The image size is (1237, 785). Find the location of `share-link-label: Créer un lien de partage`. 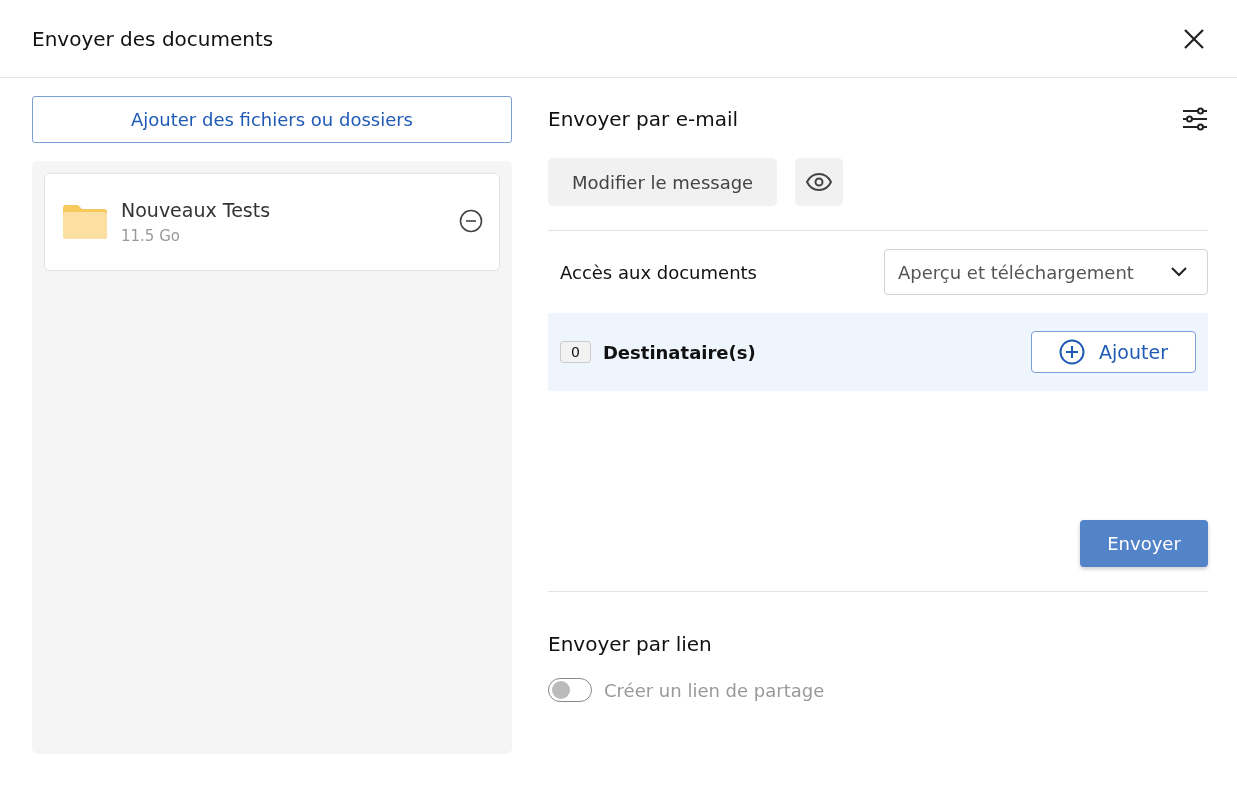

share-link-label: Créer un lien de partage is located at coordinates (714, 690).